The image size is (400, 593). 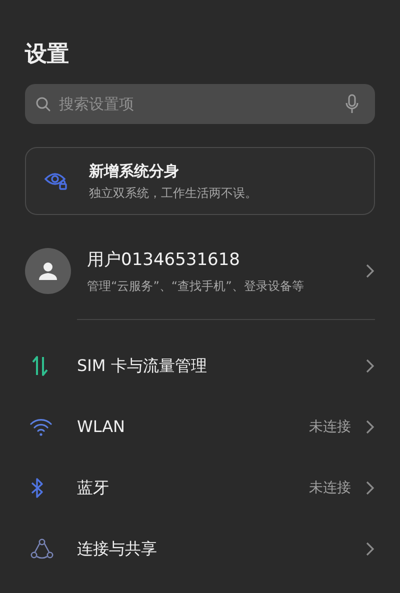 I want to click on page-title: 设置, so click(x=47, y=55).